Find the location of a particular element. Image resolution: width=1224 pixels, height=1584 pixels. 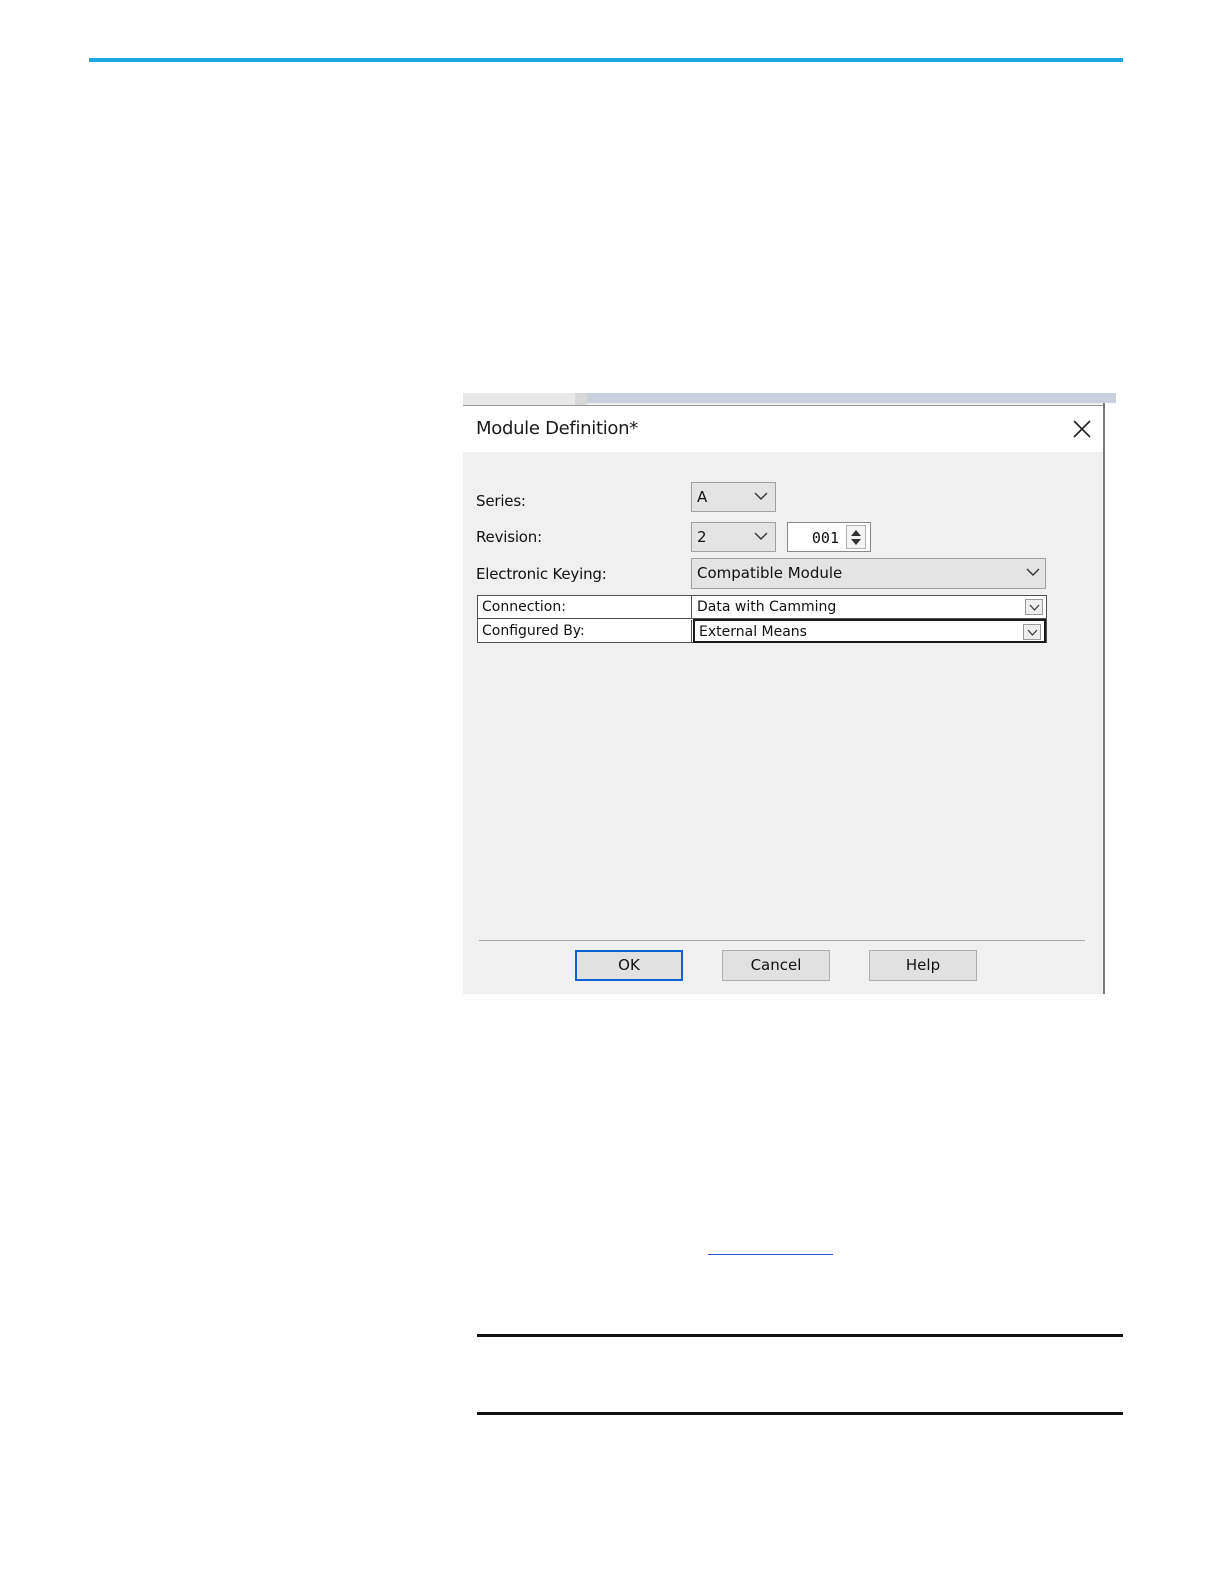

grid-row-connection: Connection: Data with Camming is located at coordinates (762, 607).